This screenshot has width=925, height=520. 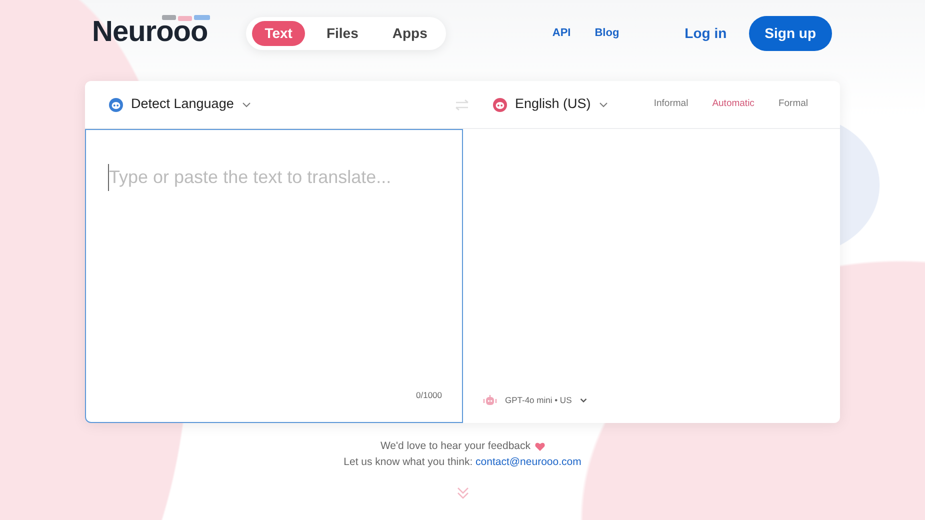 I want to click on login-button: Log in, so click(x=705, y=33).